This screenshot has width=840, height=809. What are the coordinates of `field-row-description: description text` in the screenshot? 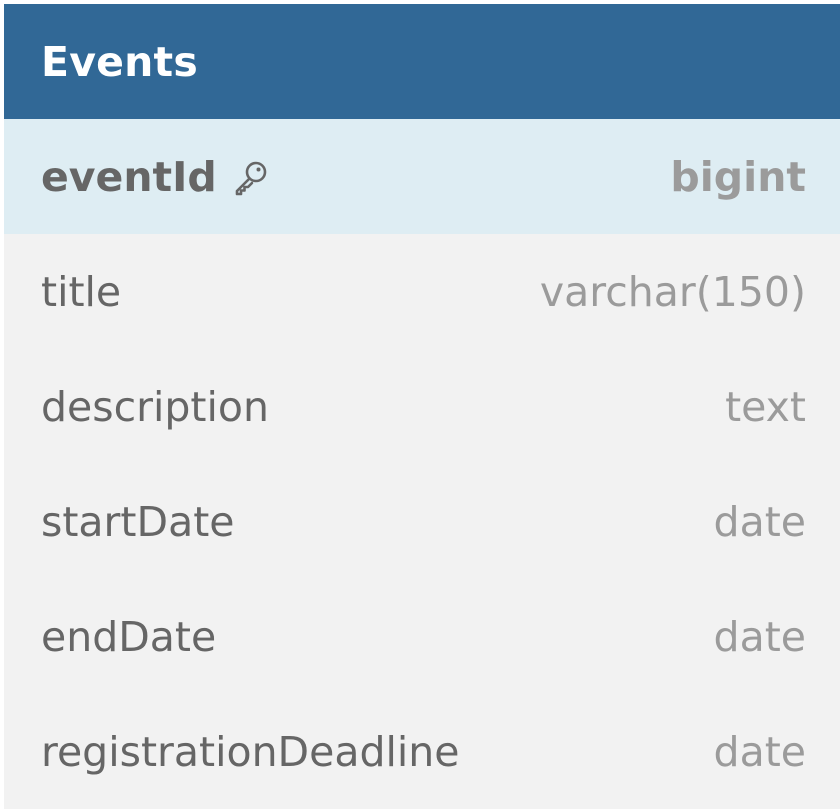 It's located at (422, 406).